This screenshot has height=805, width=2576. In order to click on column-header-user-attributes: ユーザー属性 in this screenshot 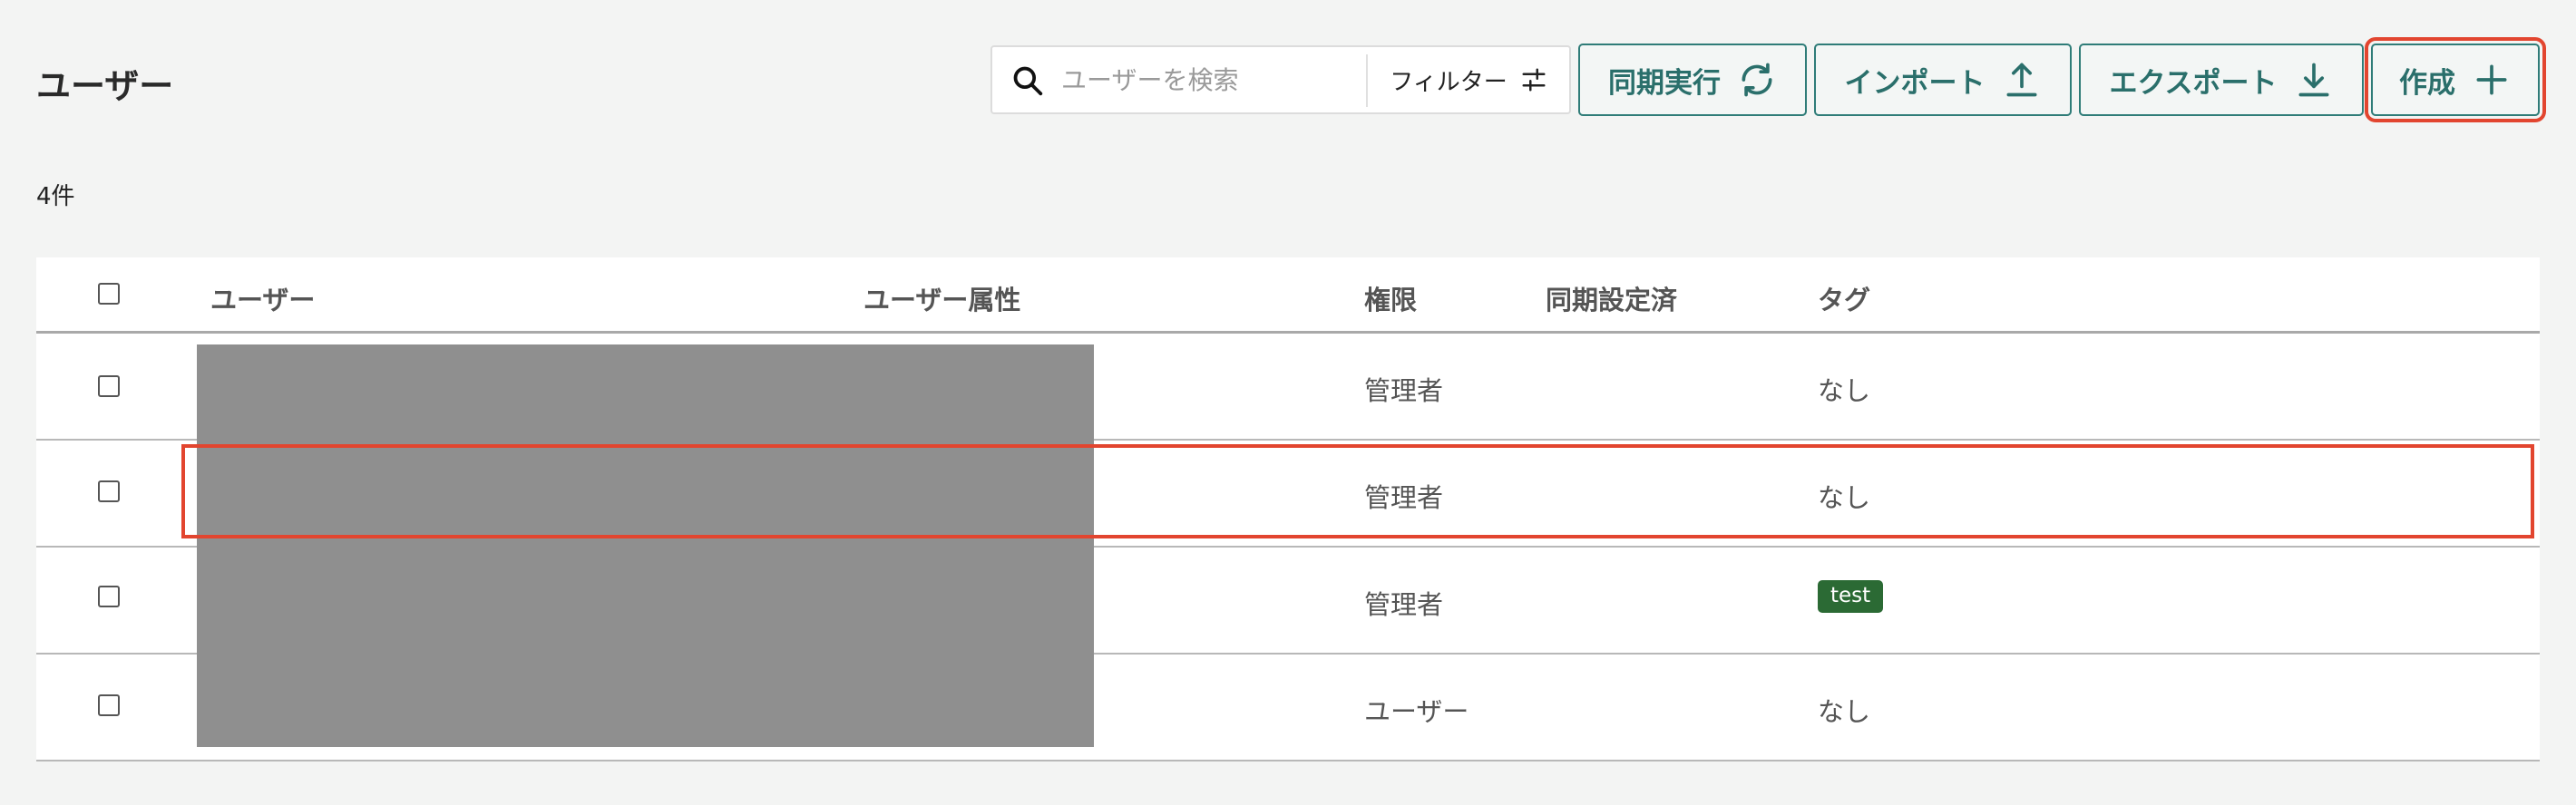, I will do `click(942, 300)`.